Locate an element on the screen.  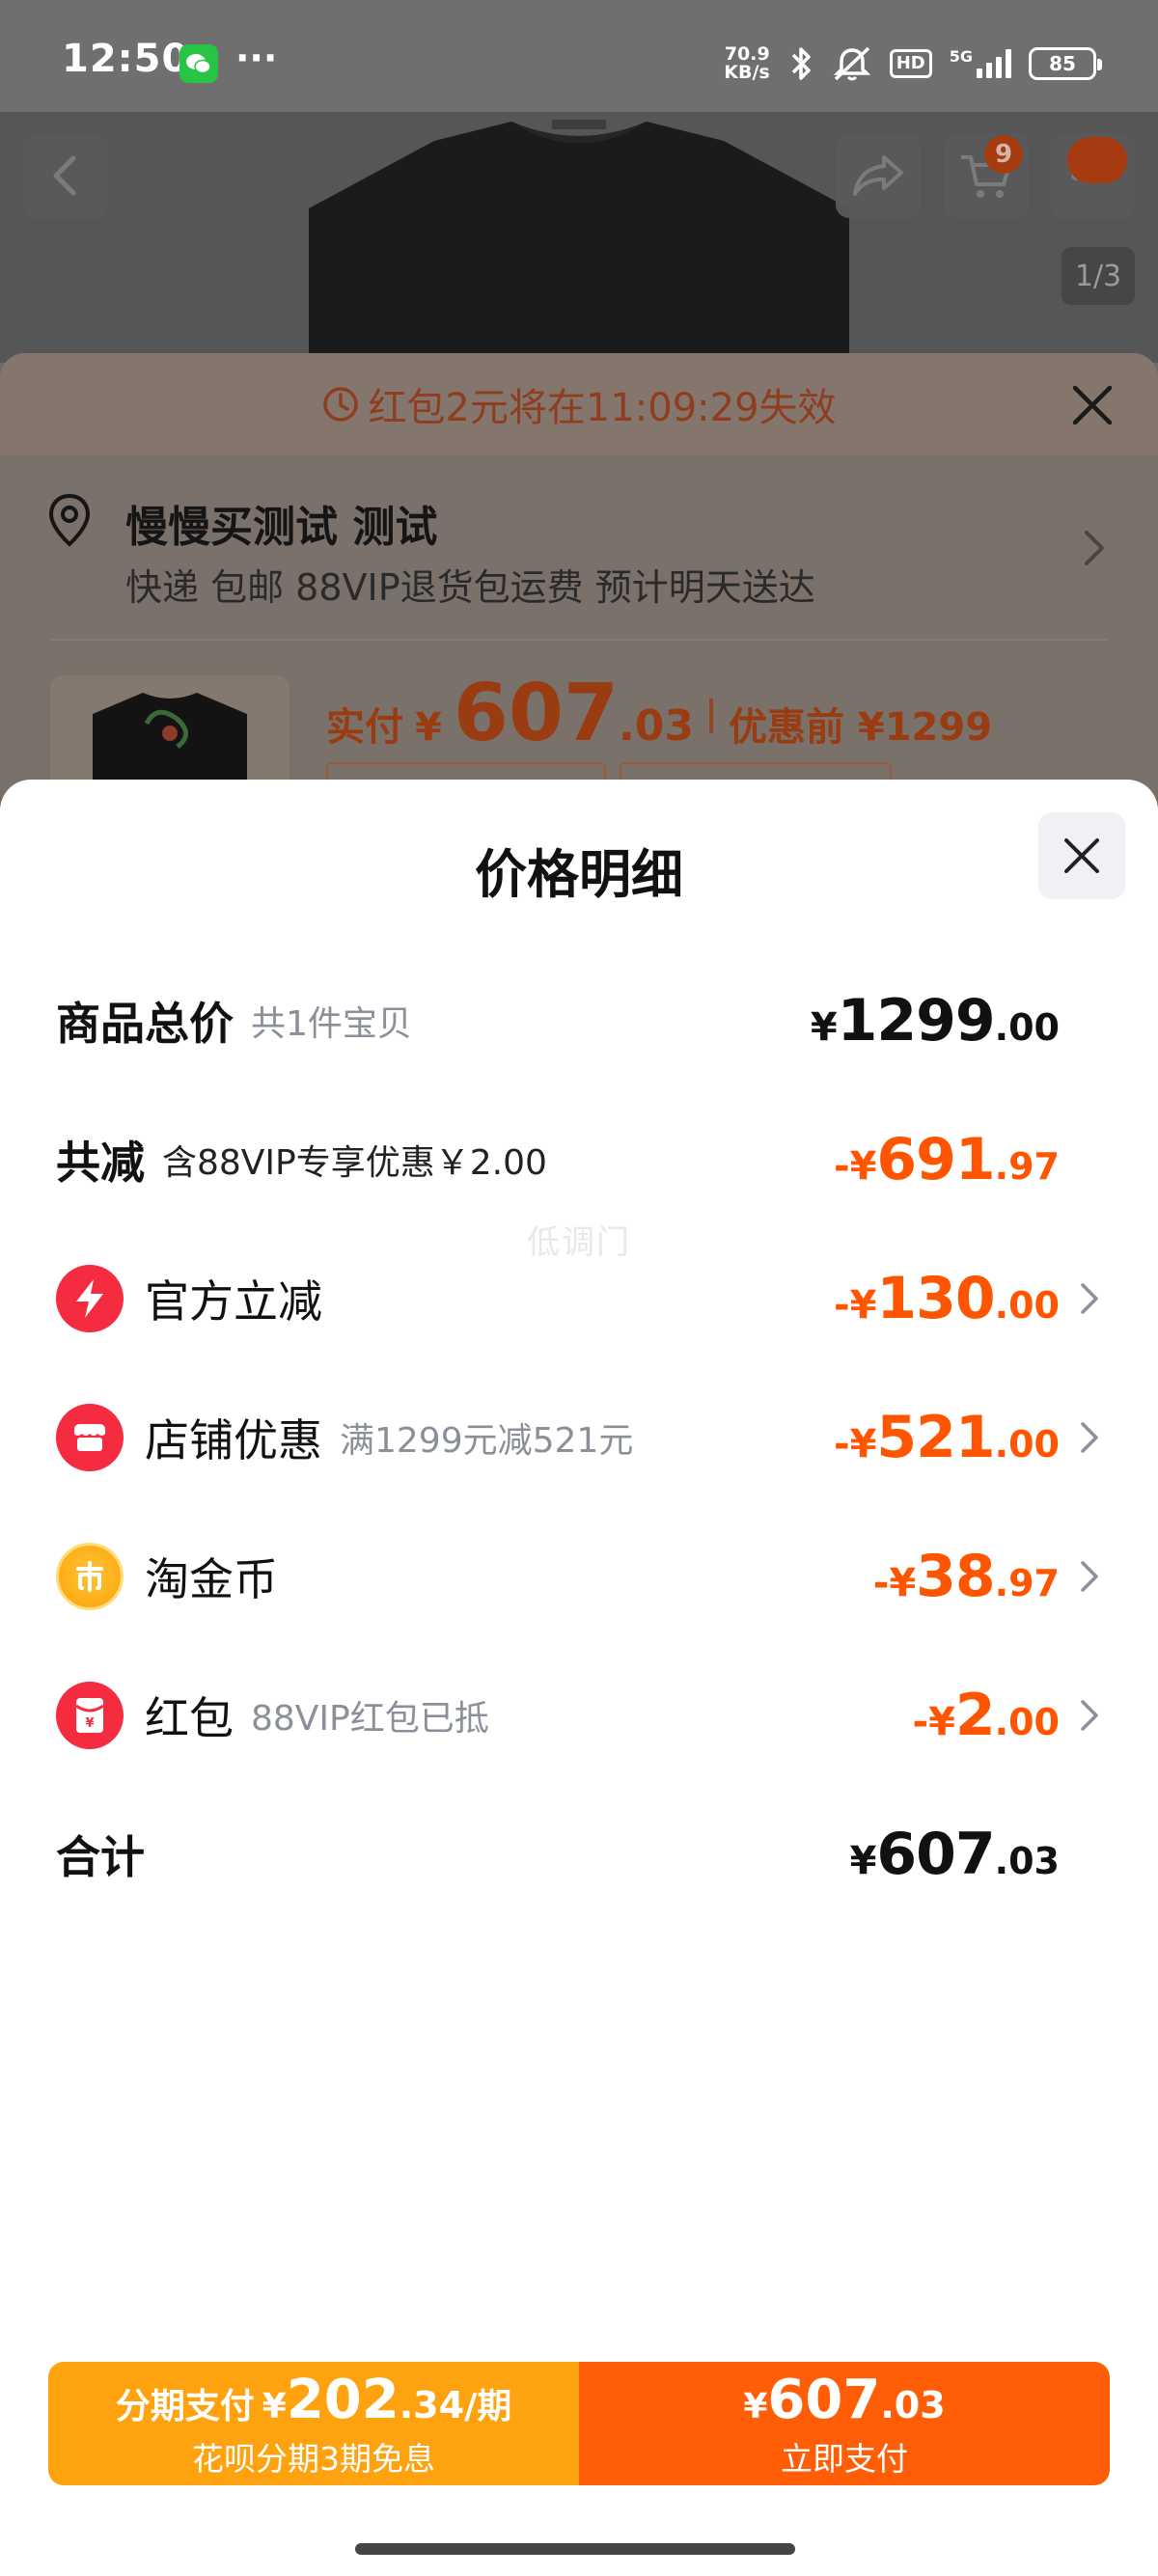
address-row: 慢慢买测试 测试 快递 包邮 88VIP退货包运费 预计明天送达 is located at coordinates (579, 548).